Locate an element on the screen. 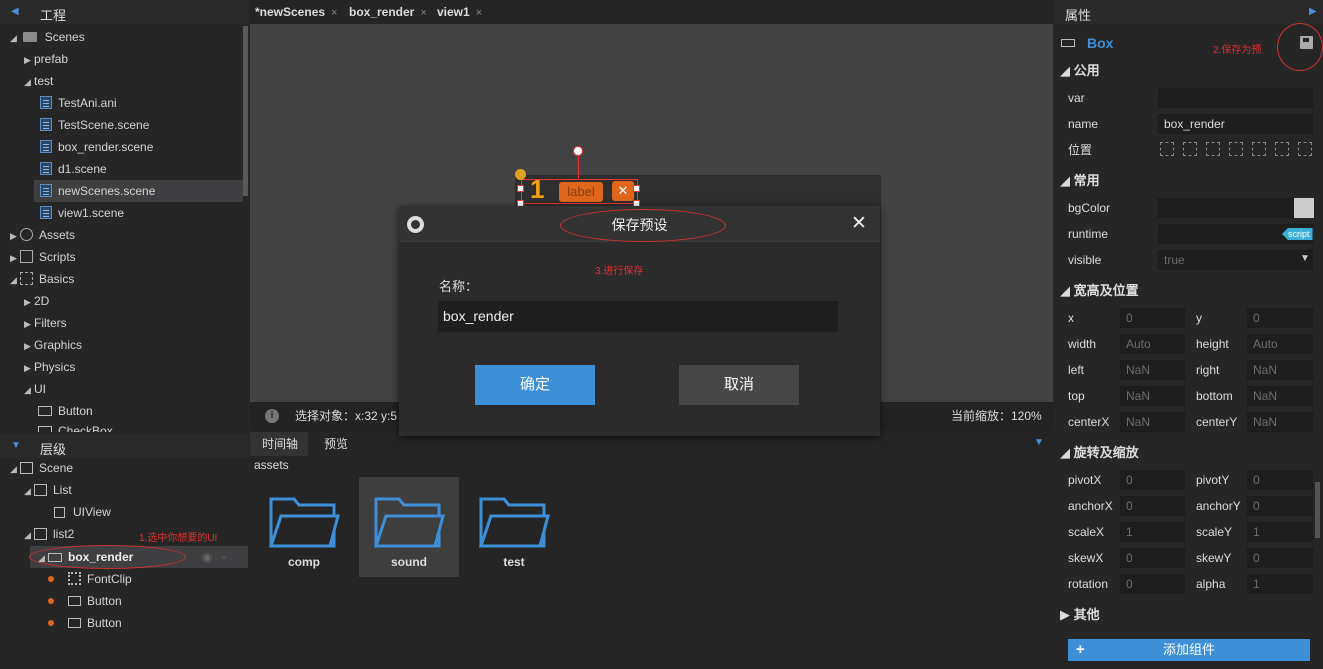 The width and height of the screenshot is (1323, 669). tab-newscenes: *newScenes × is located at coordinates (296, 12).